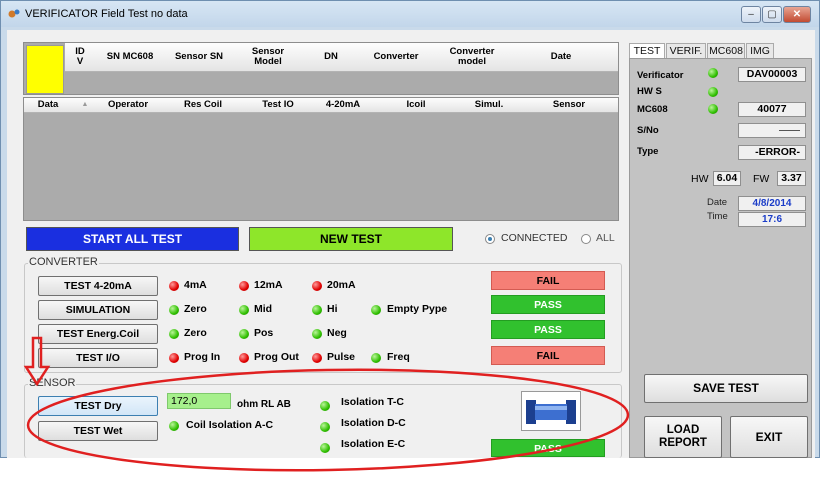  I want to click on arrow-down-icon, so click(37, 361).